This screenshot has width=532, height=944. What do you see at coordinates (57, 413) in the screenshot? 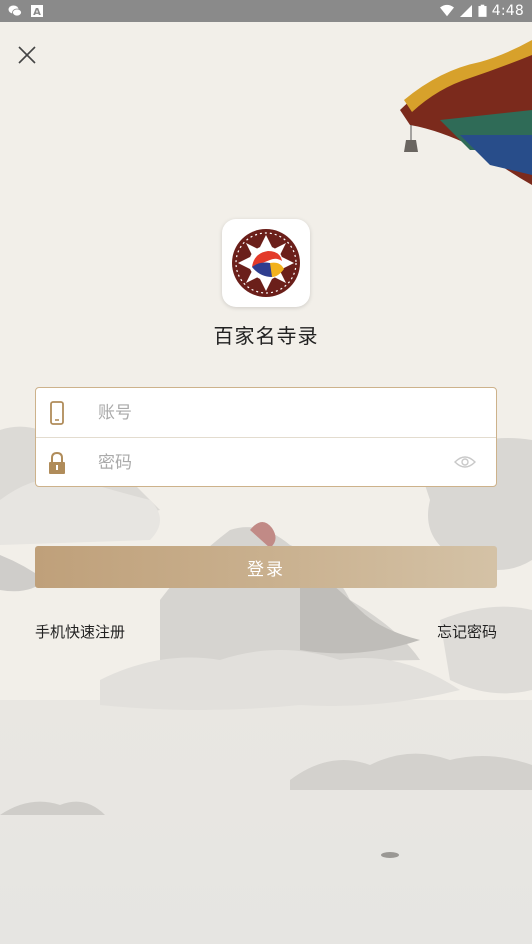
I see `phone-icon` at bounding box center [57, 413].